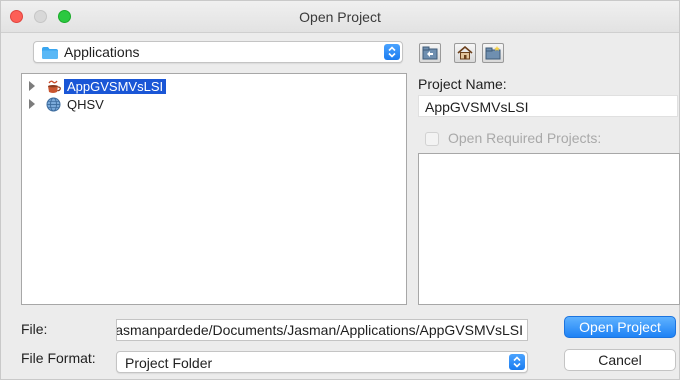 The image size is (680, 380). I want to click on file-format-value: Project Folder, so click(169, 363).